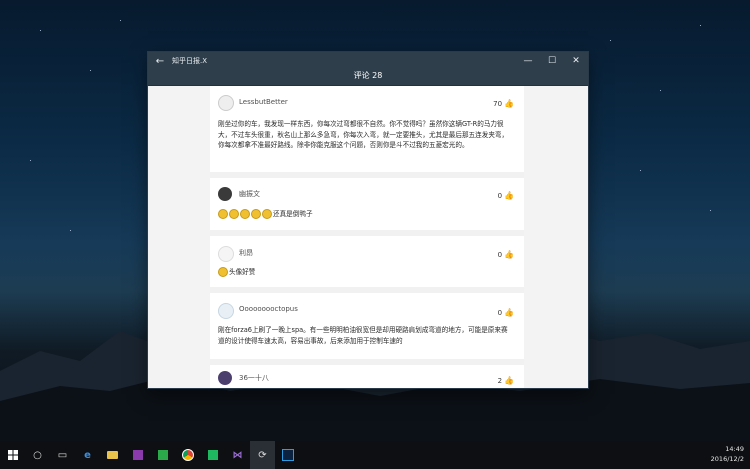 Image resolution: width=750 pixels, height=469 pixels. I want to click on minimize-button: —, so click(528, 61).